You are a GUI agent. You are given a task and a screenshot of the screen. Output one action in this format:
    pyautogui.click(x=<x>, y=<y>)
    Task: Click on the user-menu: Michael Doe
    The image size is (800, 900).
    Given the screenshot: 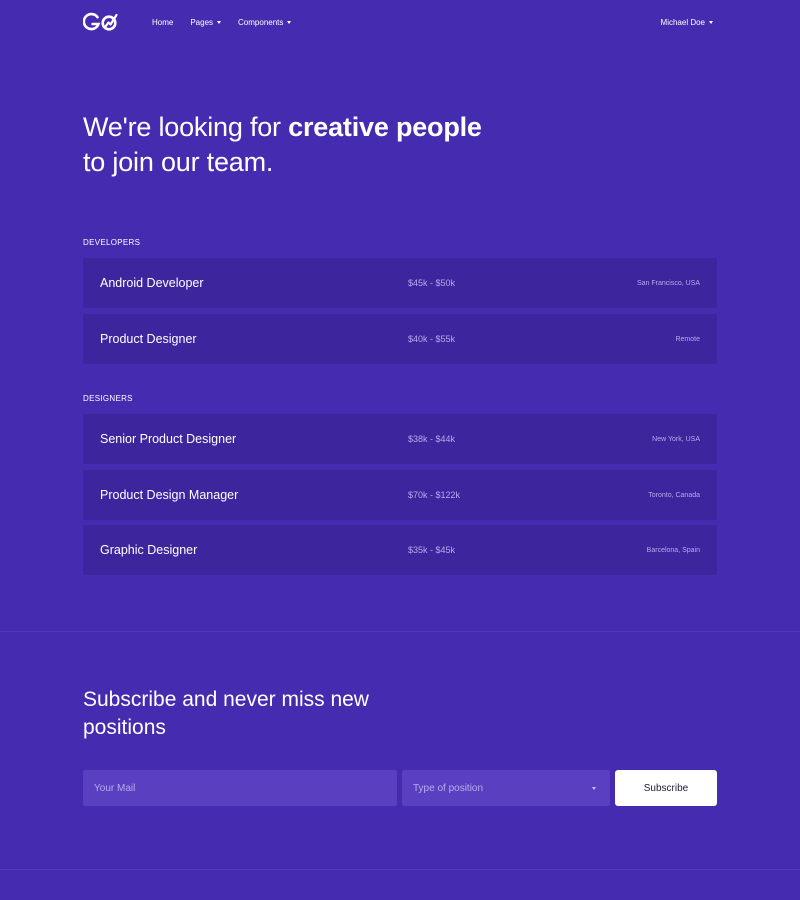 What is the action you would take?
    pyautogui.click(x=687, y=22)
    